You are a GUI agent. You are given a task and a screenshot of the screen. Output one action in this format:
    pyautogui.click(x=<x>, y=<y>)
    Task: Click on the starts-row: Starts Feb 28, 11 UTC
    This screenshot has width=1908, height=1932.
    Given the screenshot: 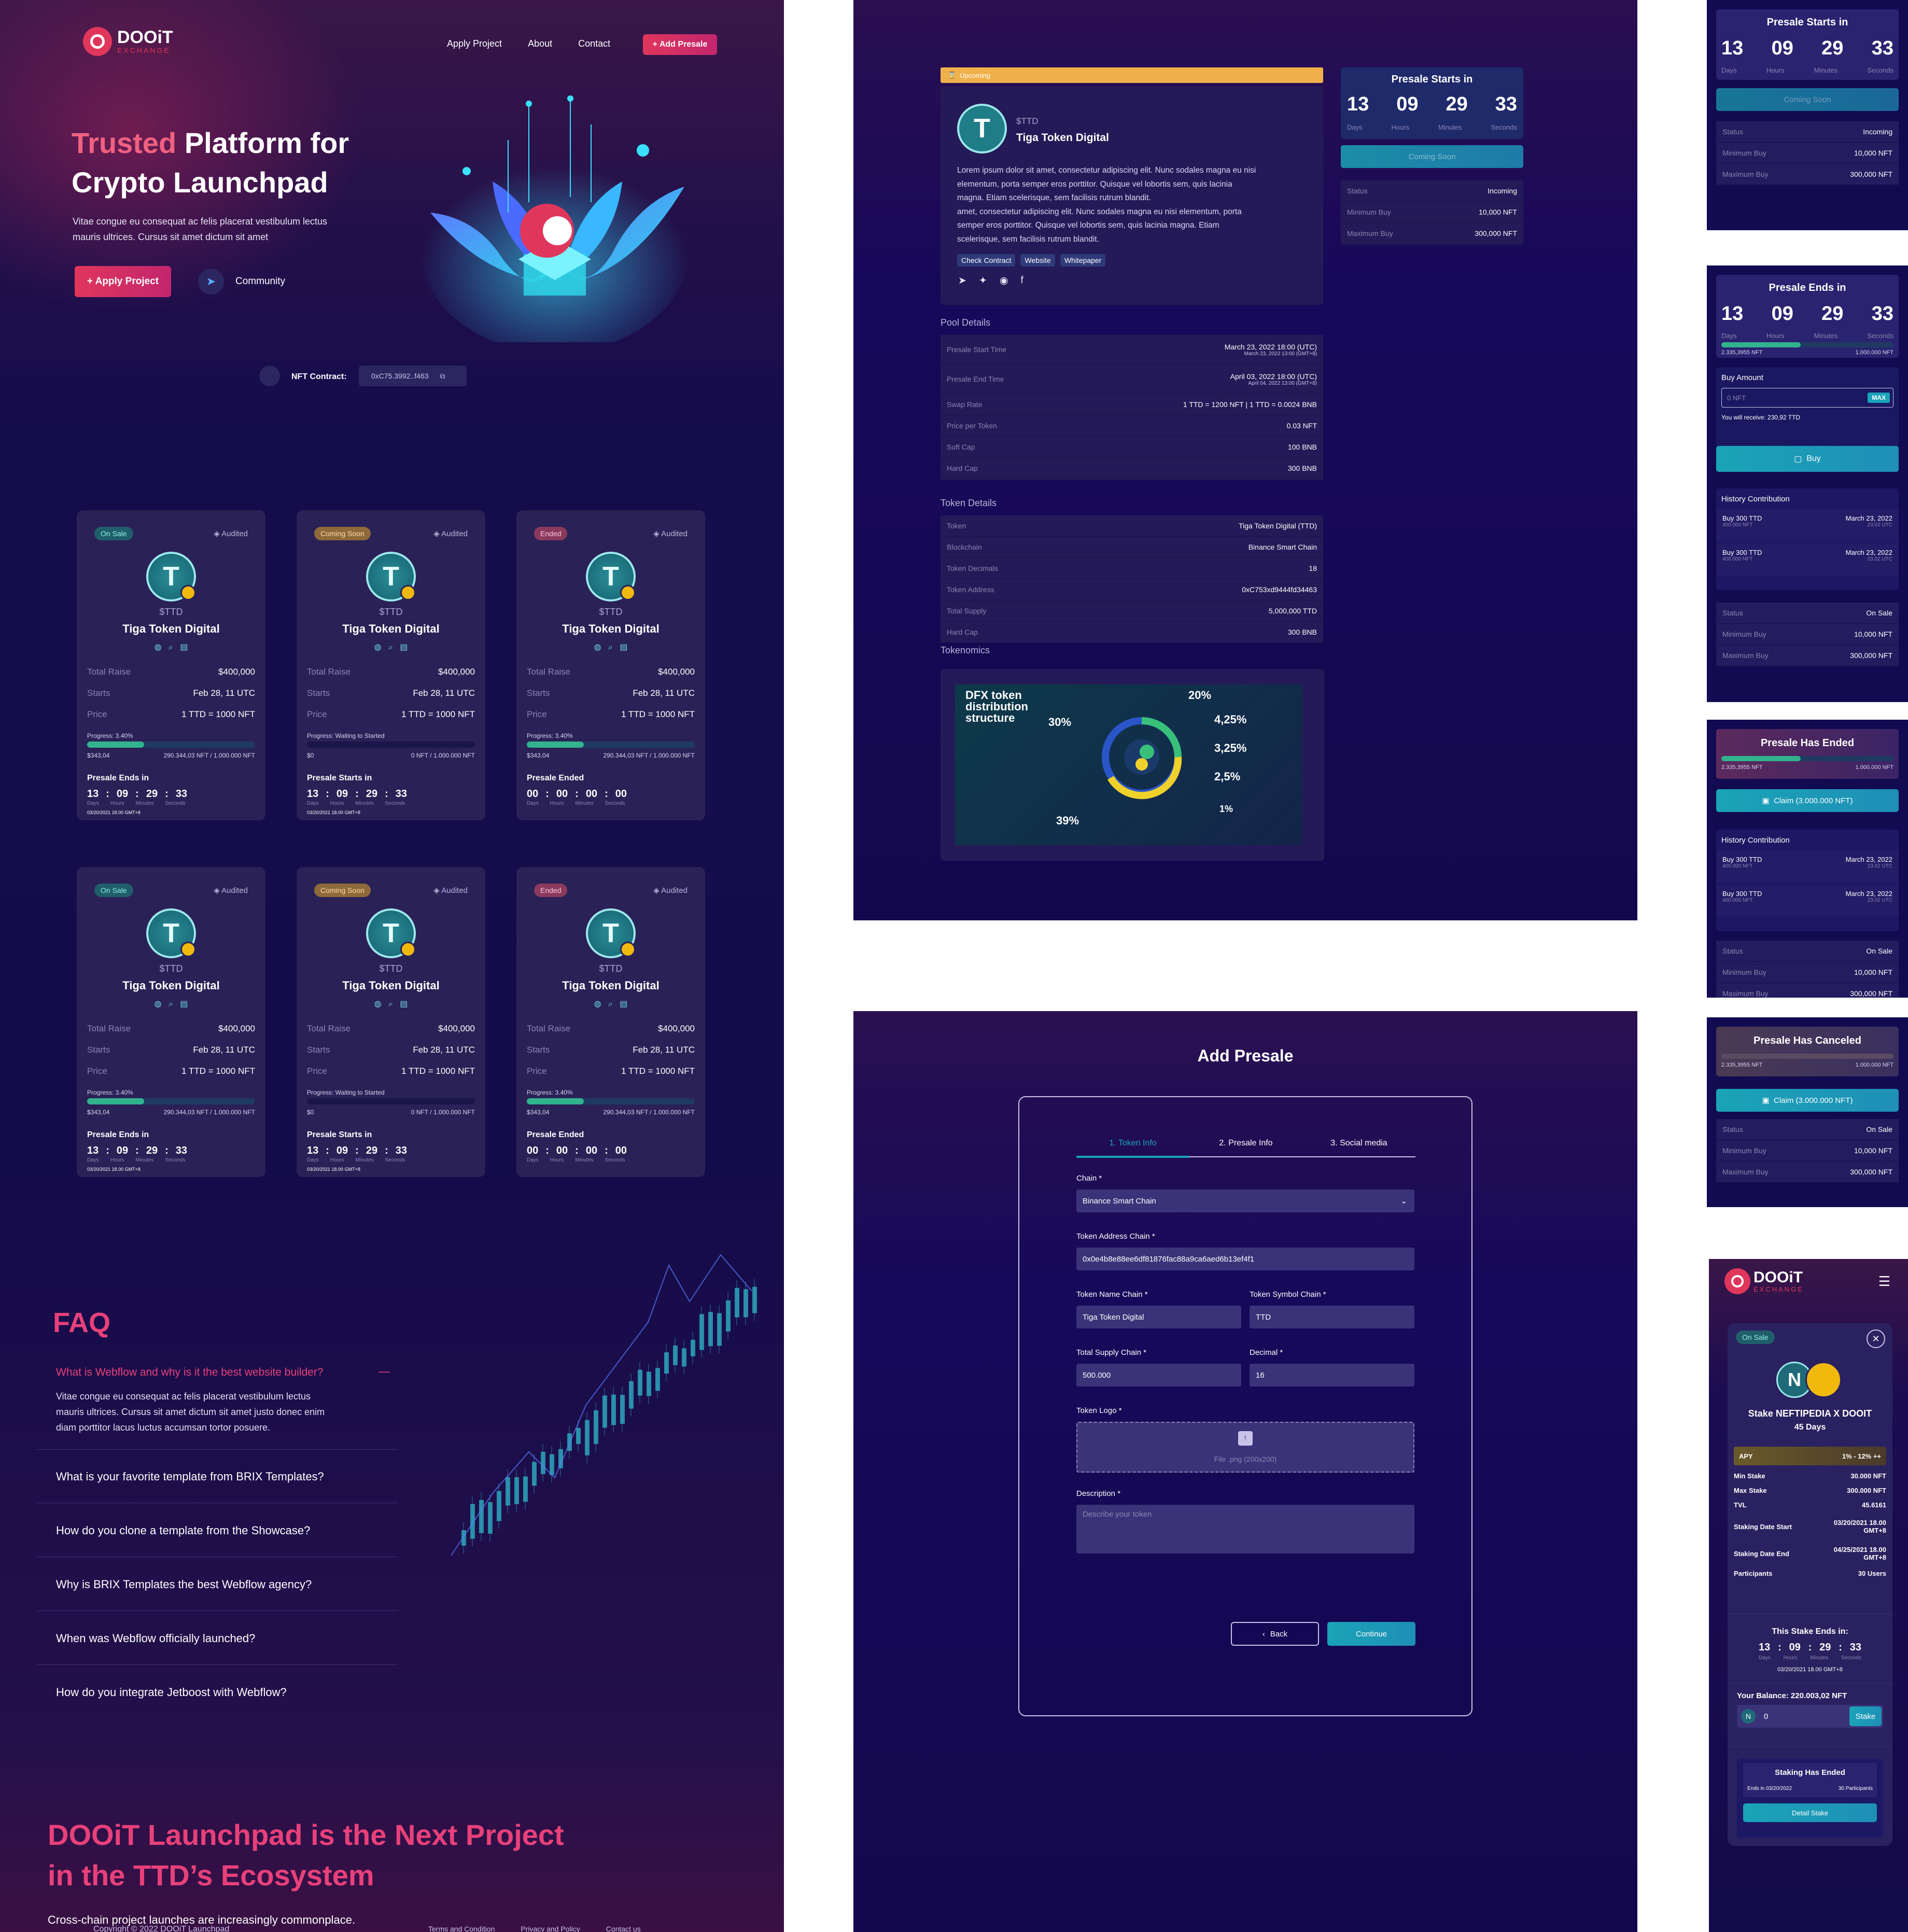 What is the action you would take?
    pyautogui.click(x=171, y=1050)
    